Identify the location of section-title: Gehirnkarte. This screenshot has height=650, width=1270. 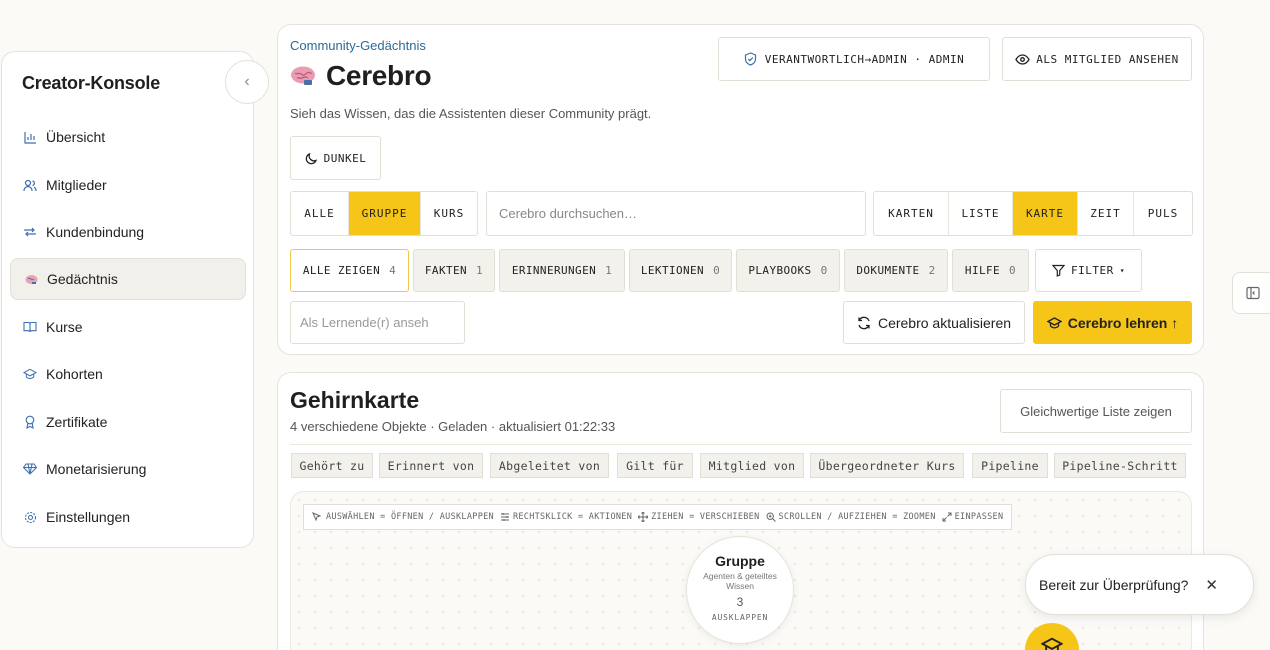
(355, 400).